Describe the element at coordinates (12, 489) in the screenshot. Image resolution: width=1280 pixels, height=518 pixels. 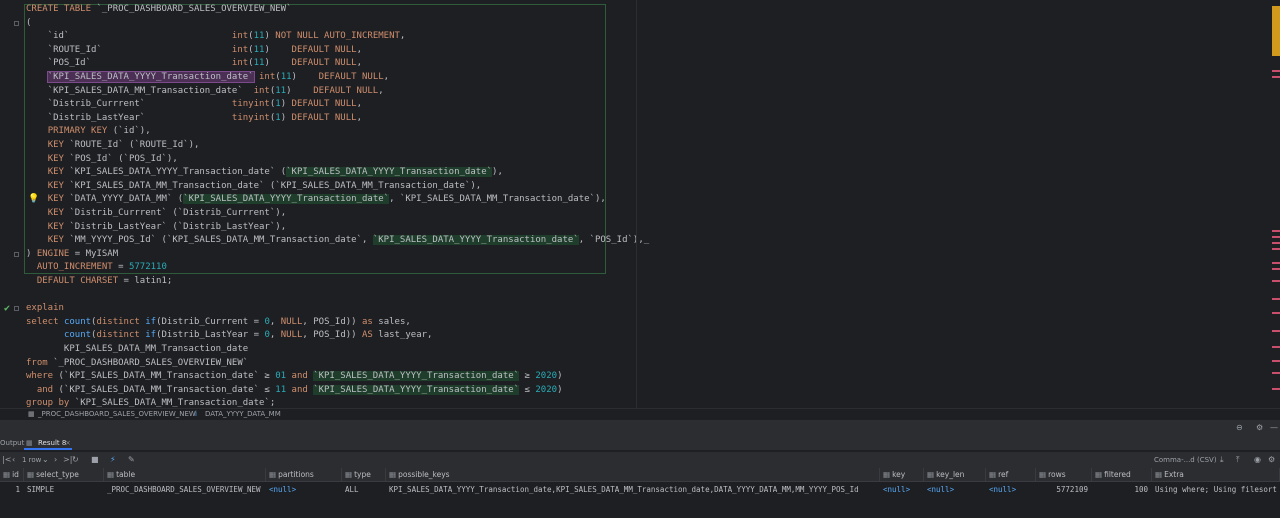
I see `cell-id: 1` at that location.